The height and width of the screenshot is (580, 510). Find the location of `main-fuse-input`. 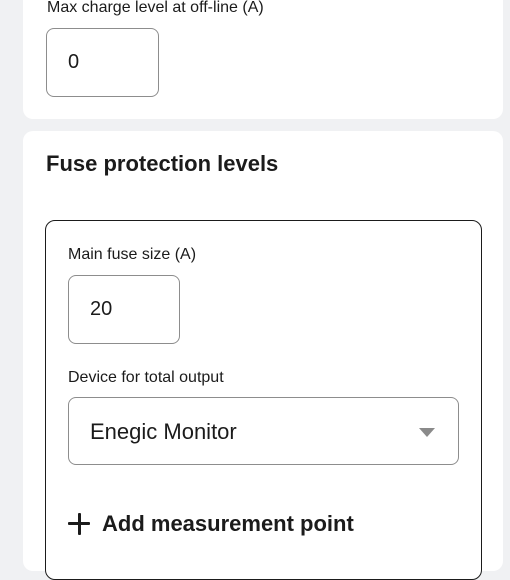

main-fuse-input is located at coordinates (124, 309).